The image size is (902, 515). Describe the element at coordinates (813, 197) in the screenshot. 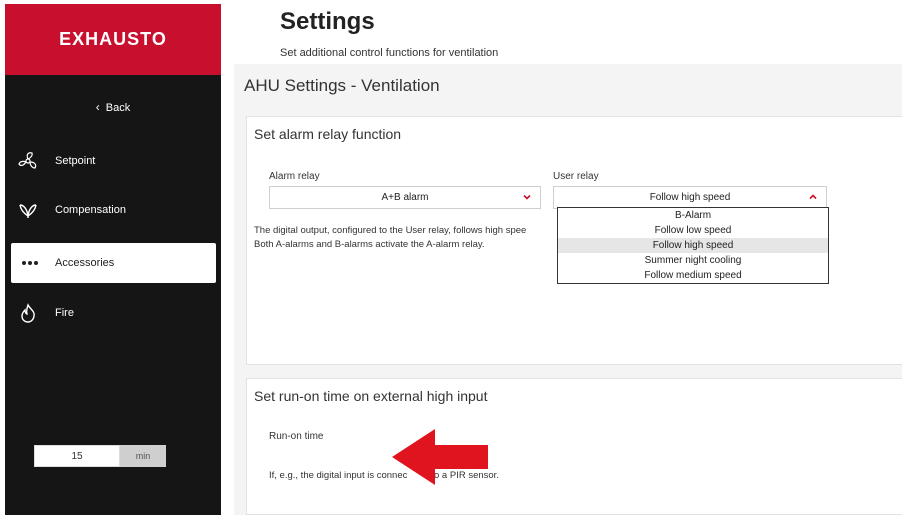

I see `chevron-up-icon` at that location.